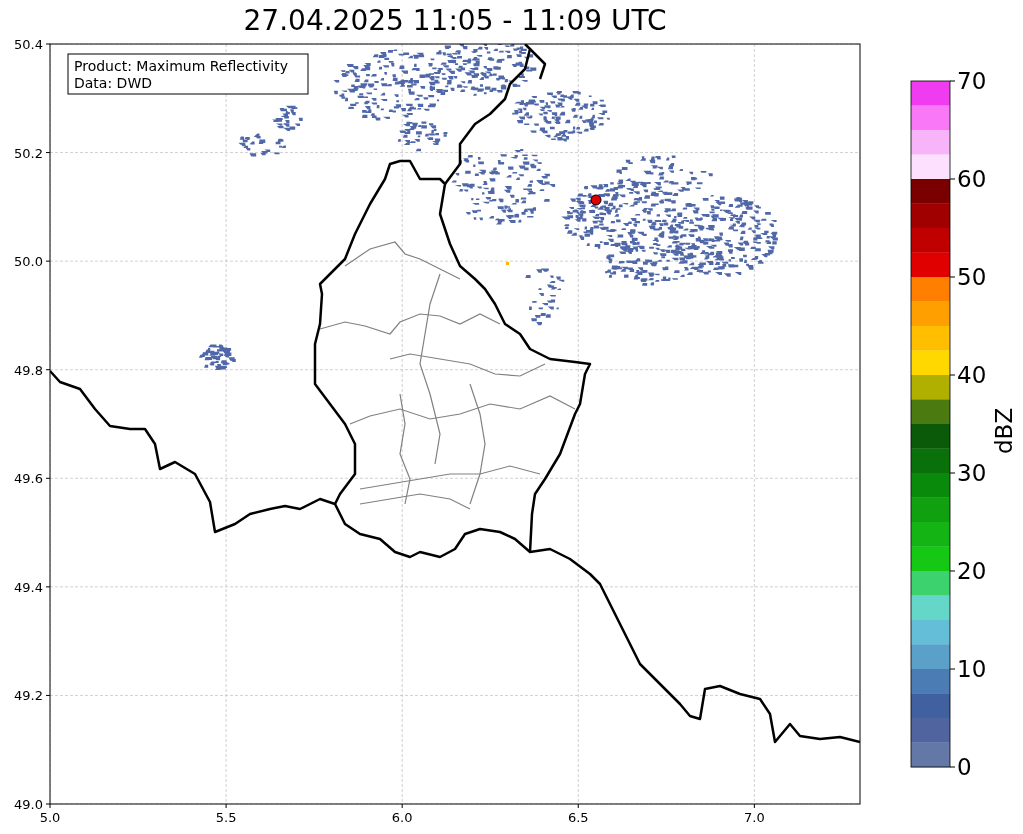 The width and height of the screenshot is (1023, 834). Describe the element at coordinates (1004, 430) in the screenshot. I see `colorbar-label: dBZ` at that location.